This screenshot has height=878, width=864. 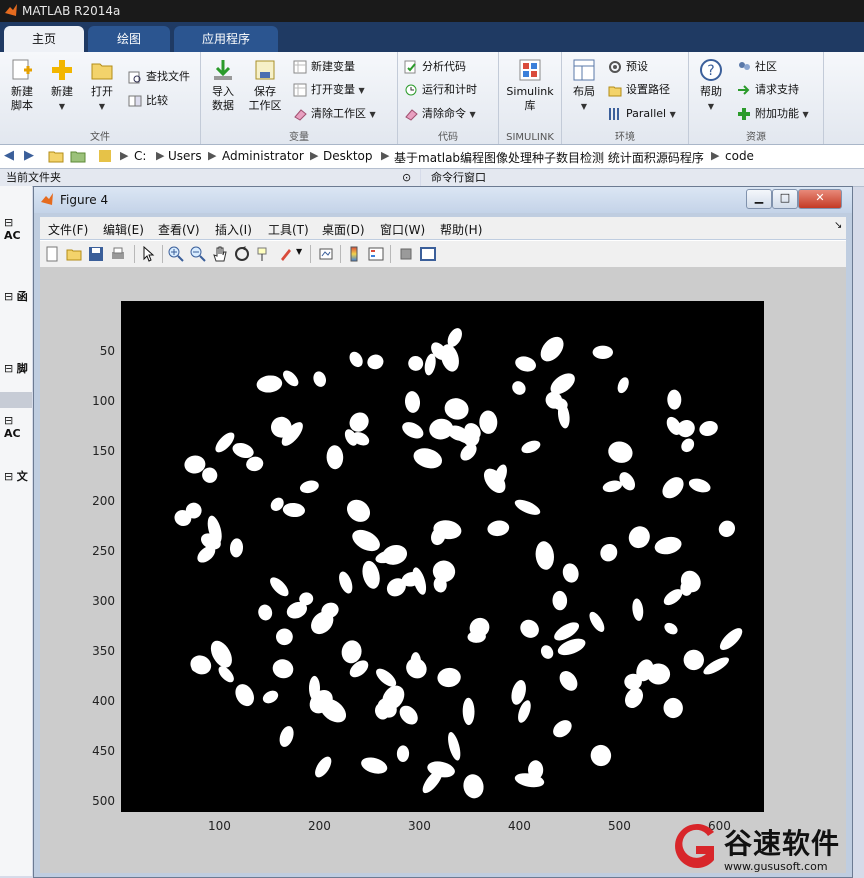 I want to click on ribbon-tabs: 主页 绘图 应用程序, so click(x=432, y=37).